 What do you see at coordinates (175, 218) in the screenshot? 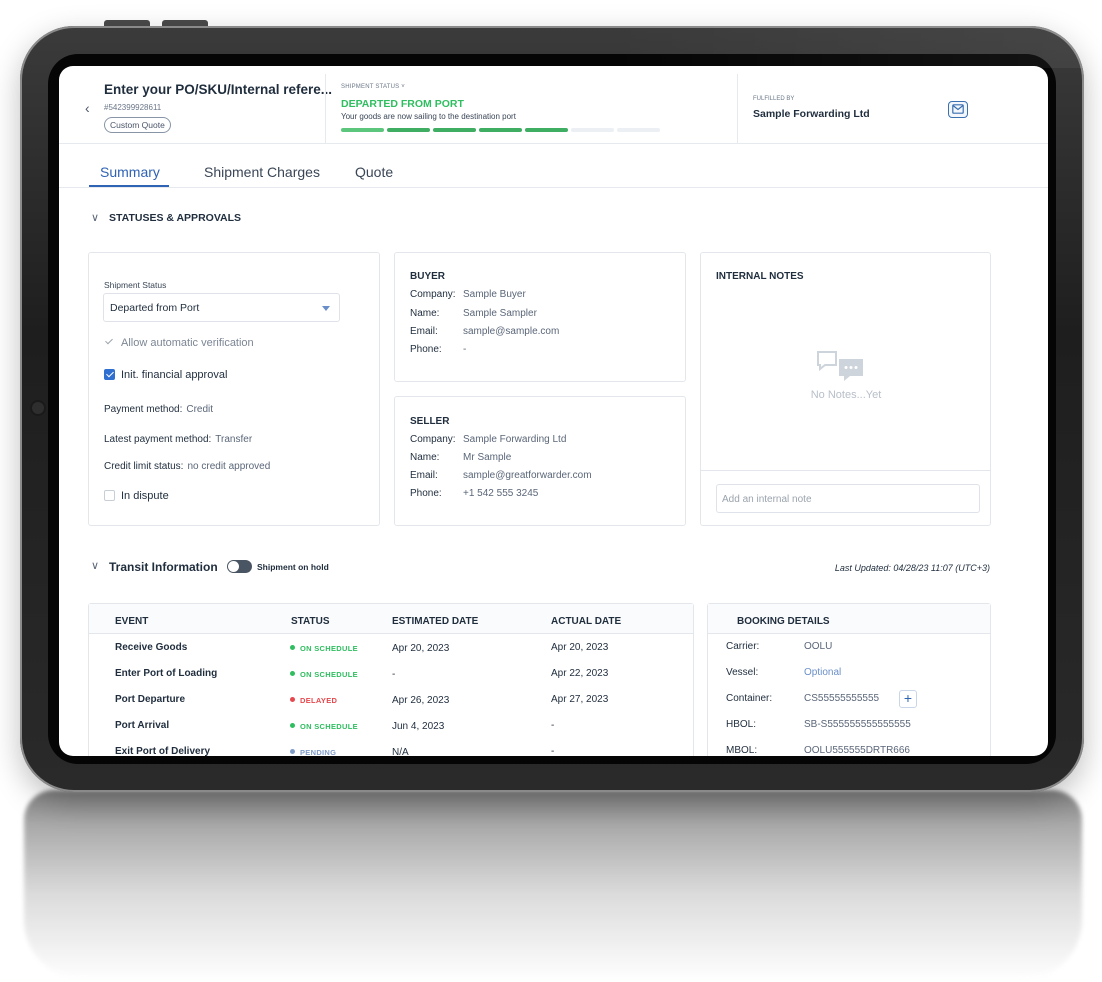
I see `statuses-section-title: STATUSES & APPROVALS` at bounding box center [175, 218].